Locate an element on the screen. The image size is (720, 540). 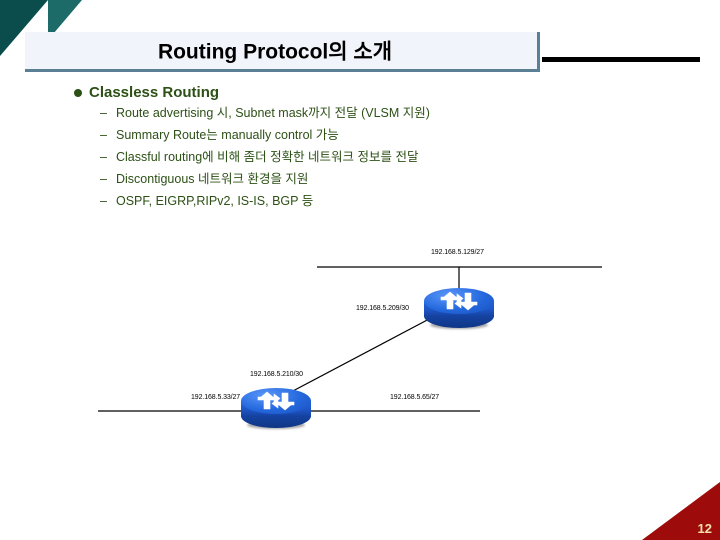
title-underline-rule is located at coordinates (621, 59).